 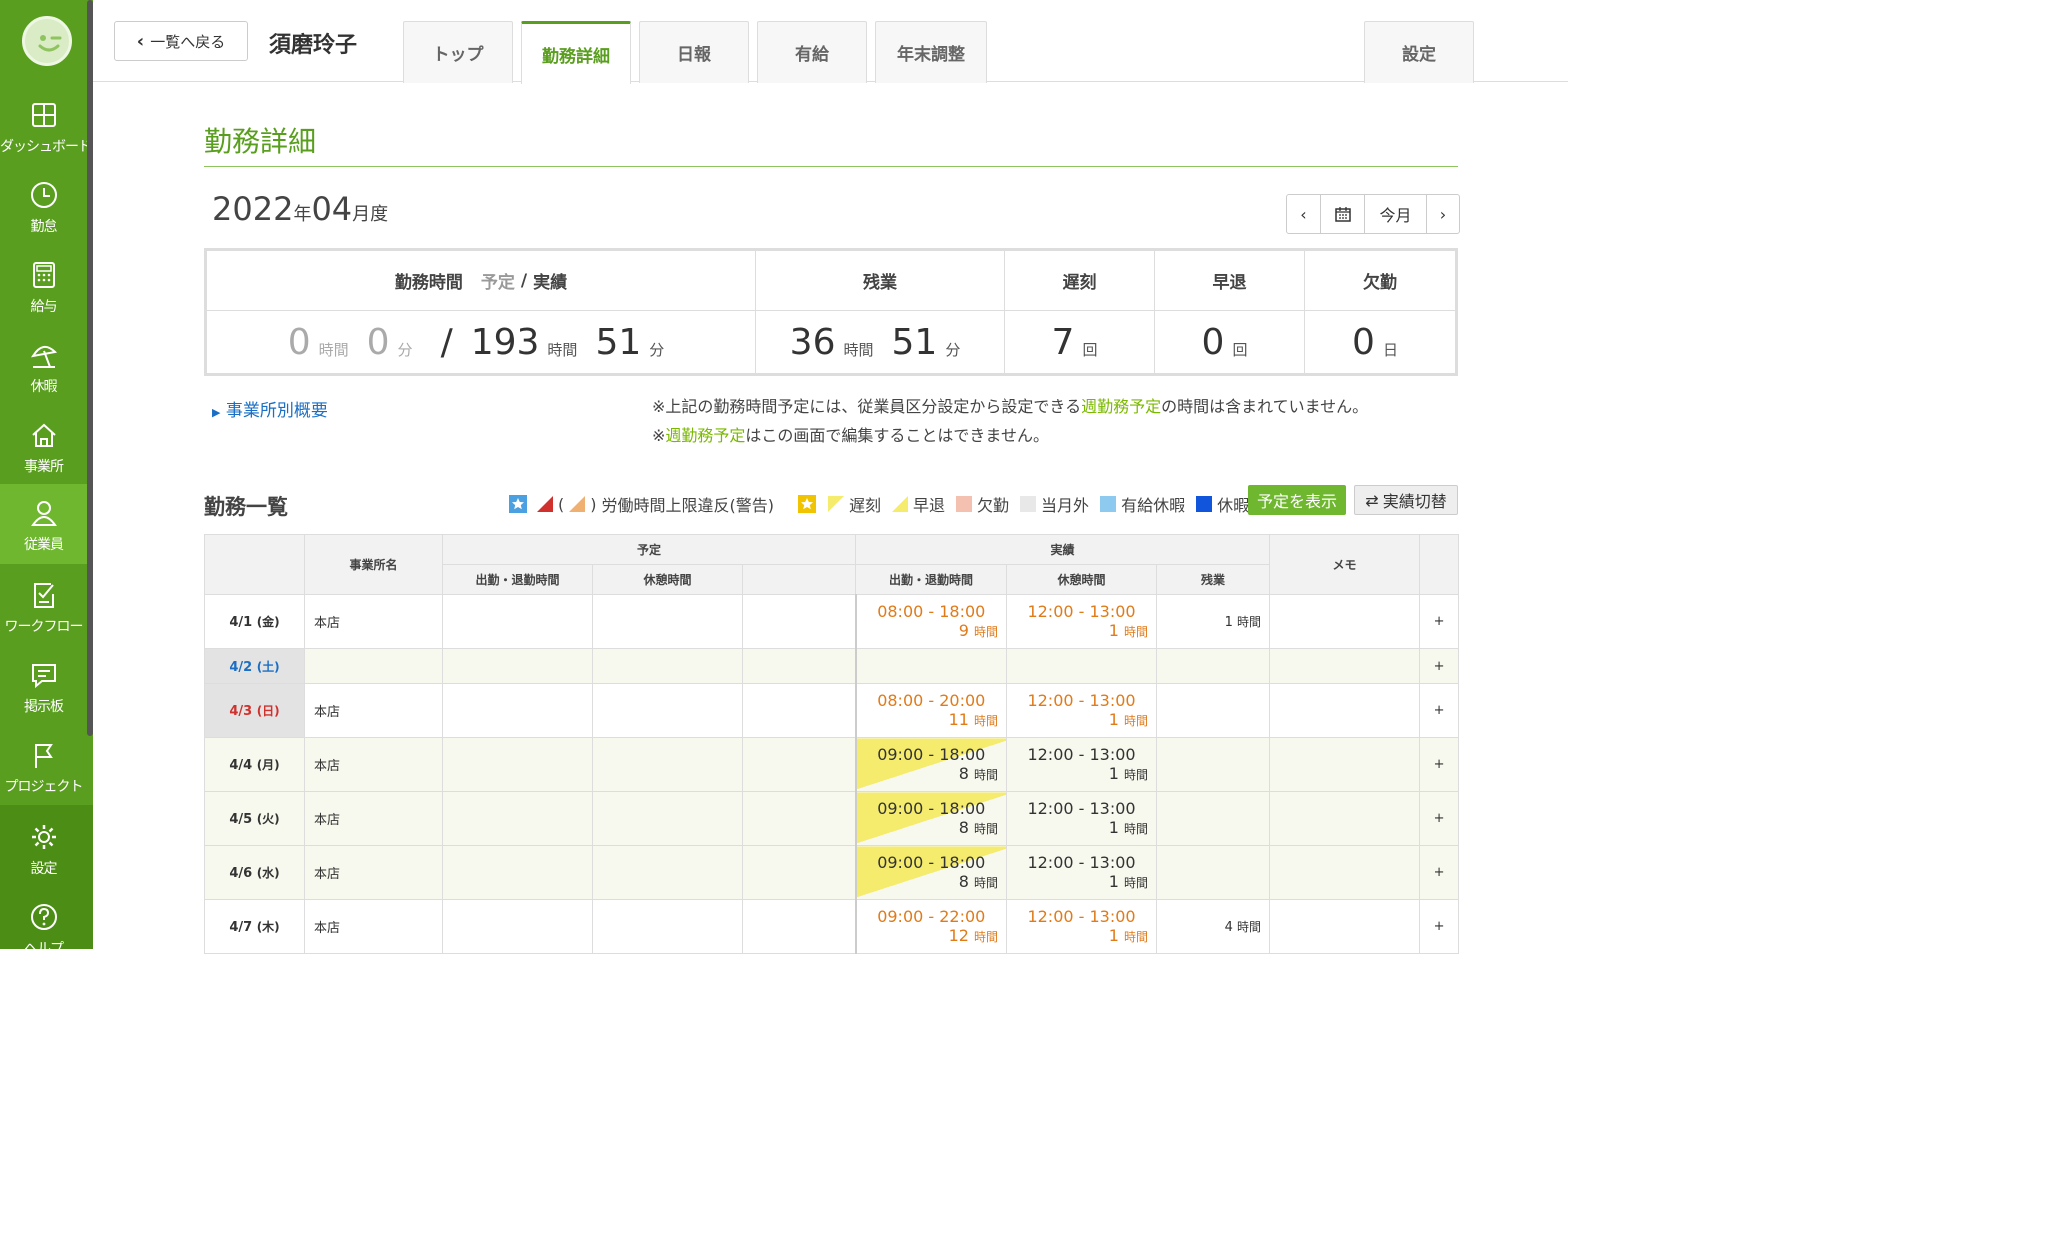 I want to click on tab-daily-report: 日報, so click(x=694, y=52).